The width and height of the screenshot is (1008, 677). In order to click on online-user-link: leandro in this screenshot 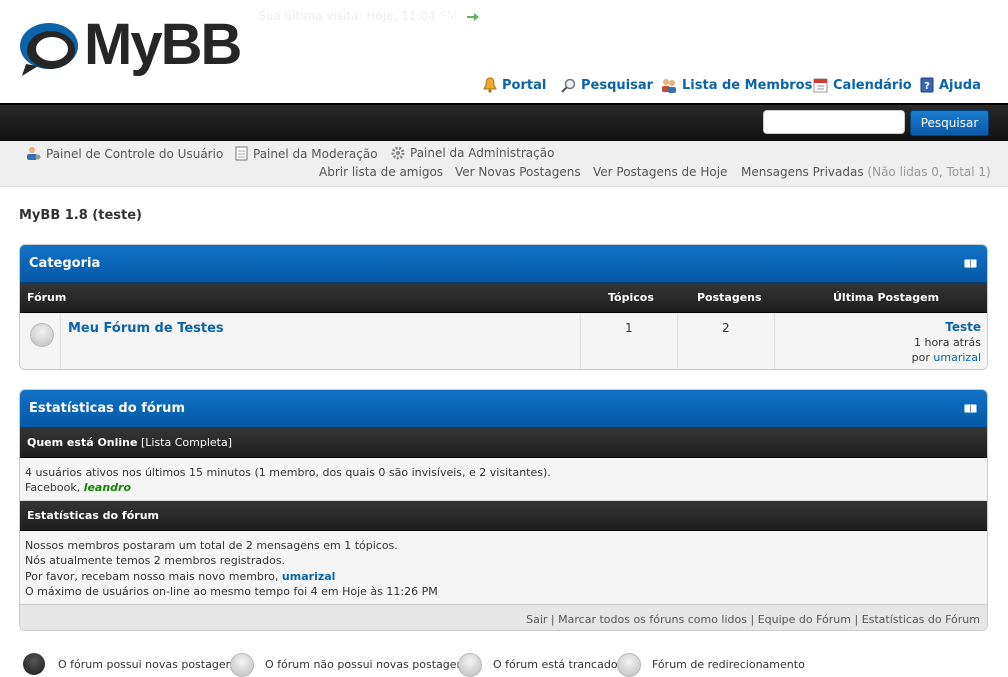, I will do `click(107, 487)`.